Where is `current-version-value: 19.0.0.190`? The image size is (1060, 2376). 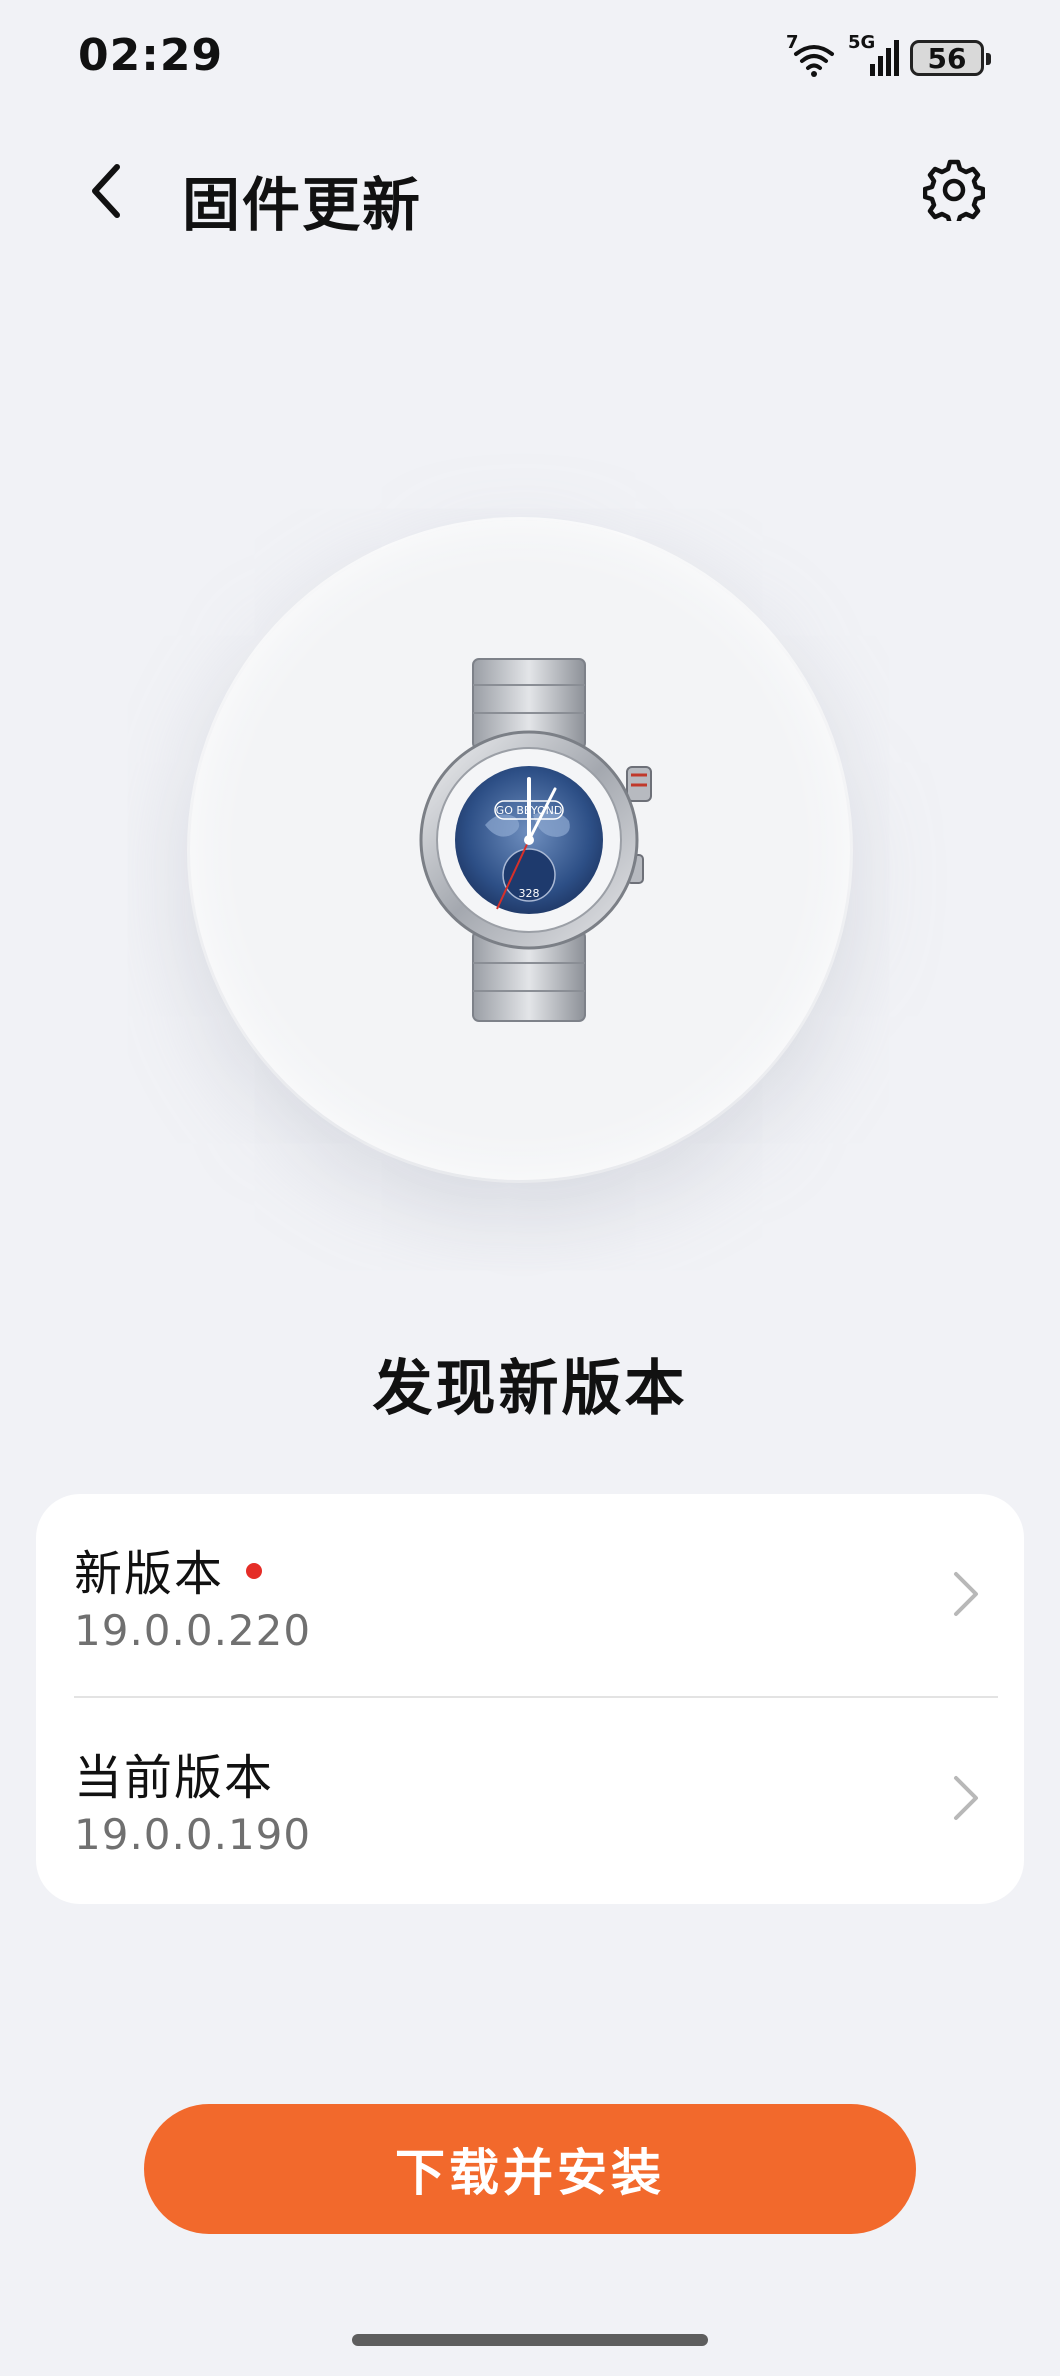
current-version-value: 19.0.0.190 is located at coordinates (193, 1834).